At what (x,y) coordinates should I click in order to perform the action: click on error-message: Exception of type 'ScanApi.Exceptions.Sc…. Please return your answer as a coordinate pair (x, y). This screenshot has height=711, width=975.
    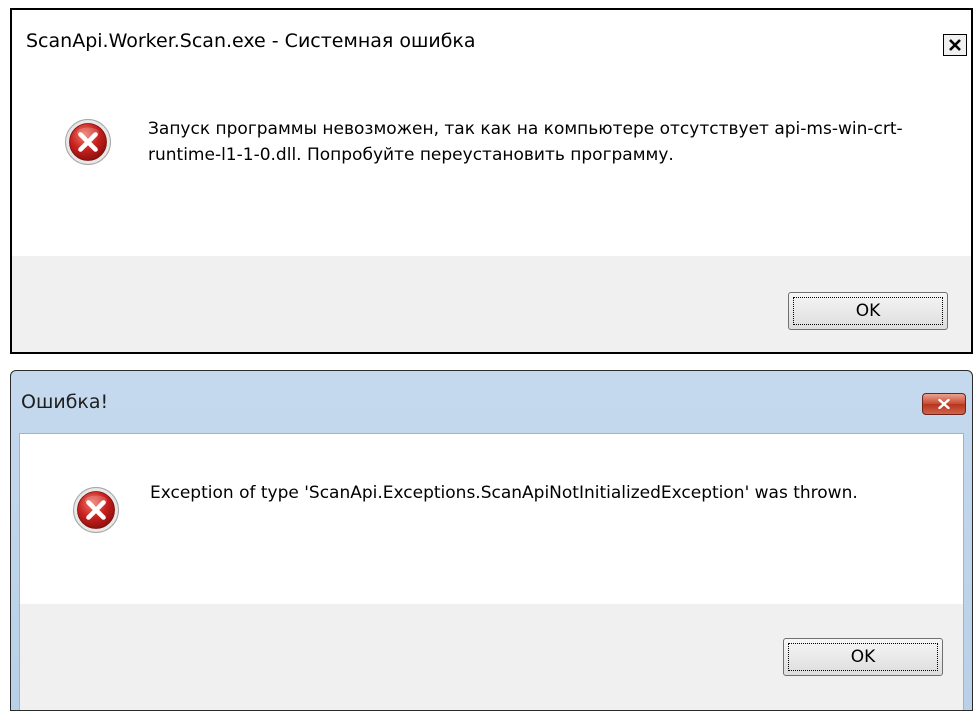
    Looking at the image, I should click on (504, 493).